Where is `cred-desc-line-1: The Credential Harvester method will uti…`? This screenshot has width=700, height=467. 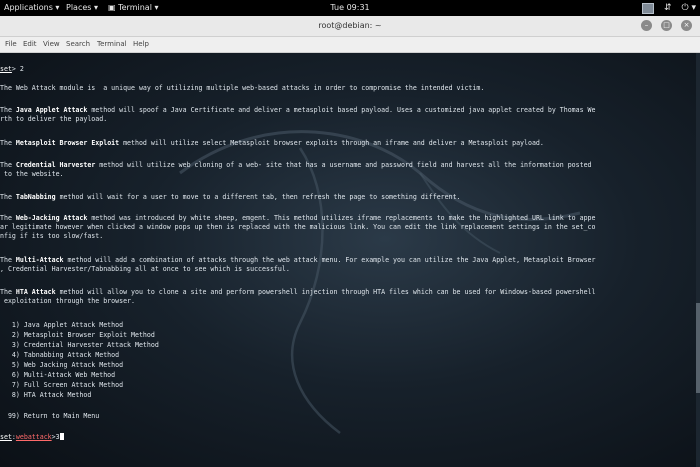
cred-desc-line-1: The Credential Harvester method will uti… is located at coordinates (296, 165).